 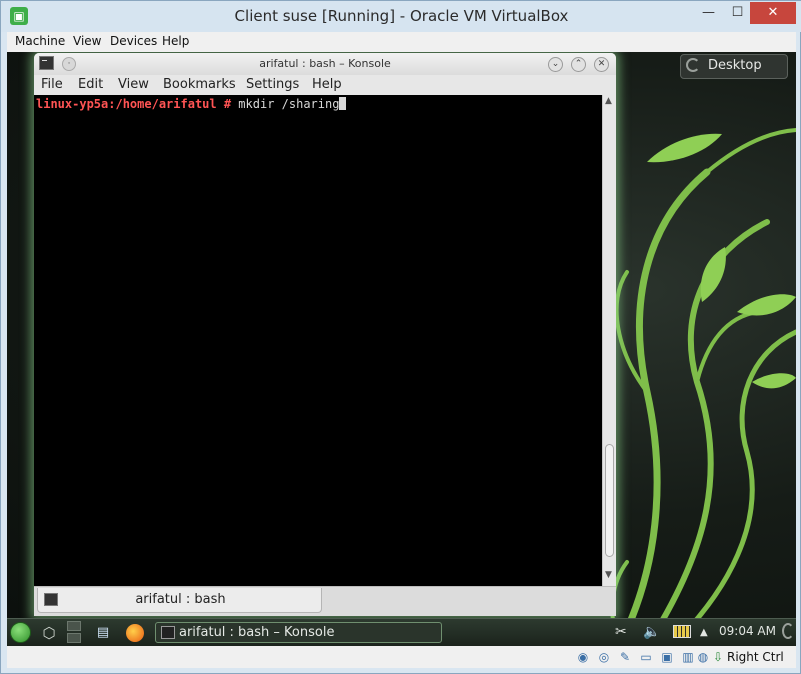 What do you see at coordinates (90, 84) in the screenshot?
I see `menu-edit: Edit` at bounding box center [90, 84].